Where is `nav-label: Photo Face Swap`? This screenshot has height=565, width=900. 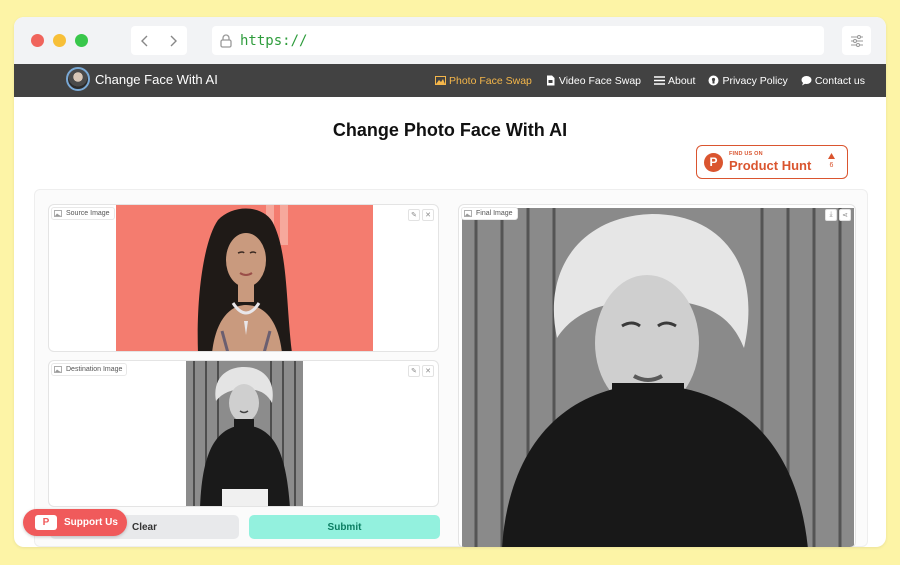 nav-label: Photo Face Swap is located at coordinates (490, 80).